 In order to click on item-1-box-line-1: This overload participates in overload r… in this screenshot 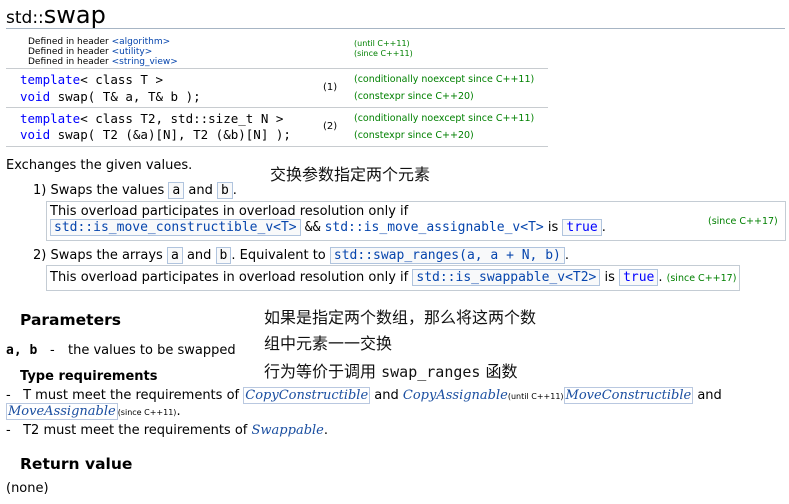, I will do `click(229, 211)`.